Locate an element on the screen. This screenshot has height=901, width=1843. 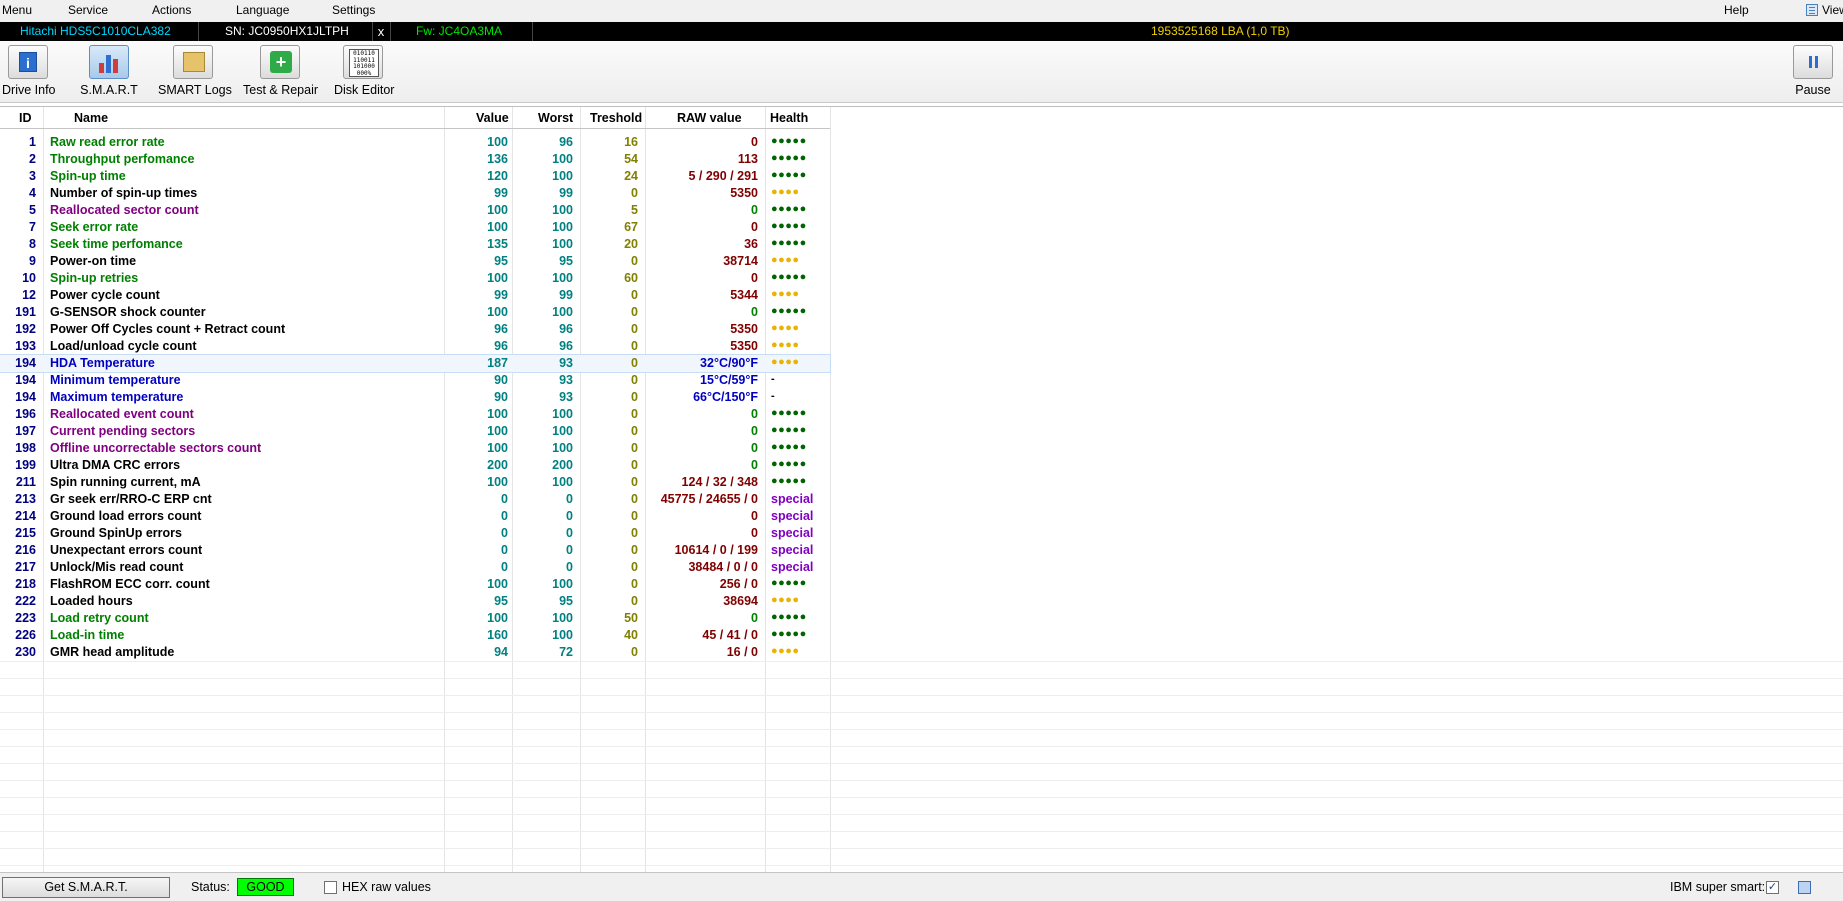
col-header-value: Value is located at coordinates (492, 118).